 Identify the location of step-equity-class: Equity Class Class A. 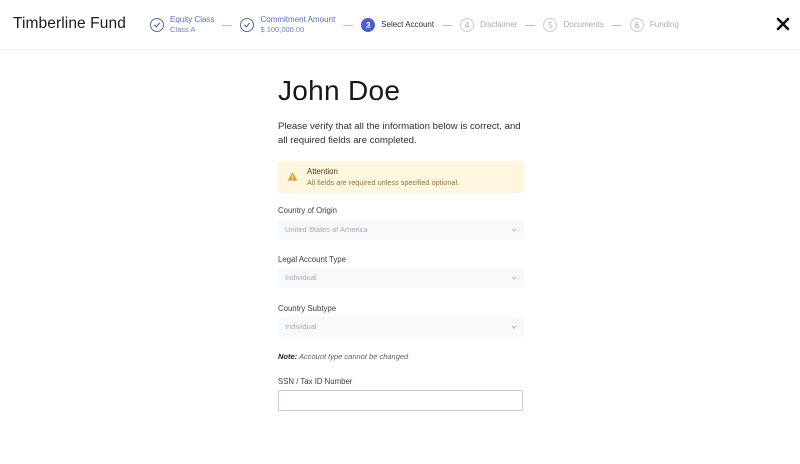
(182, 25).